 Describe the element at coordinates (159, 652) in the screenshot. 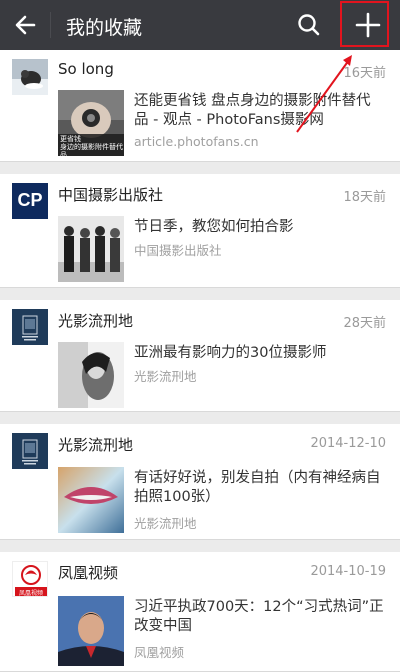

I see `article-source: 凤凰视频` at that location.